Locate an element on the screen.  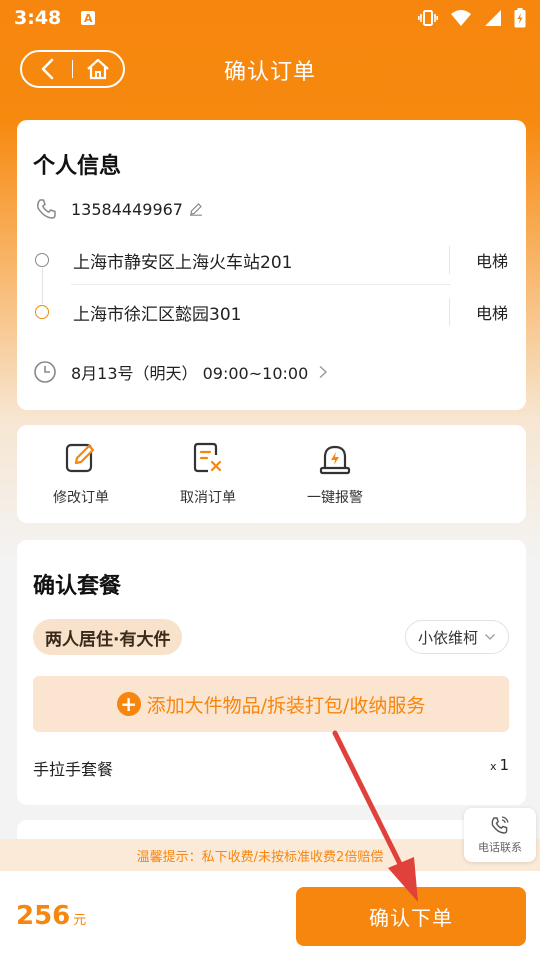
notification-a-icon: A is located at coordinates (88, 18).